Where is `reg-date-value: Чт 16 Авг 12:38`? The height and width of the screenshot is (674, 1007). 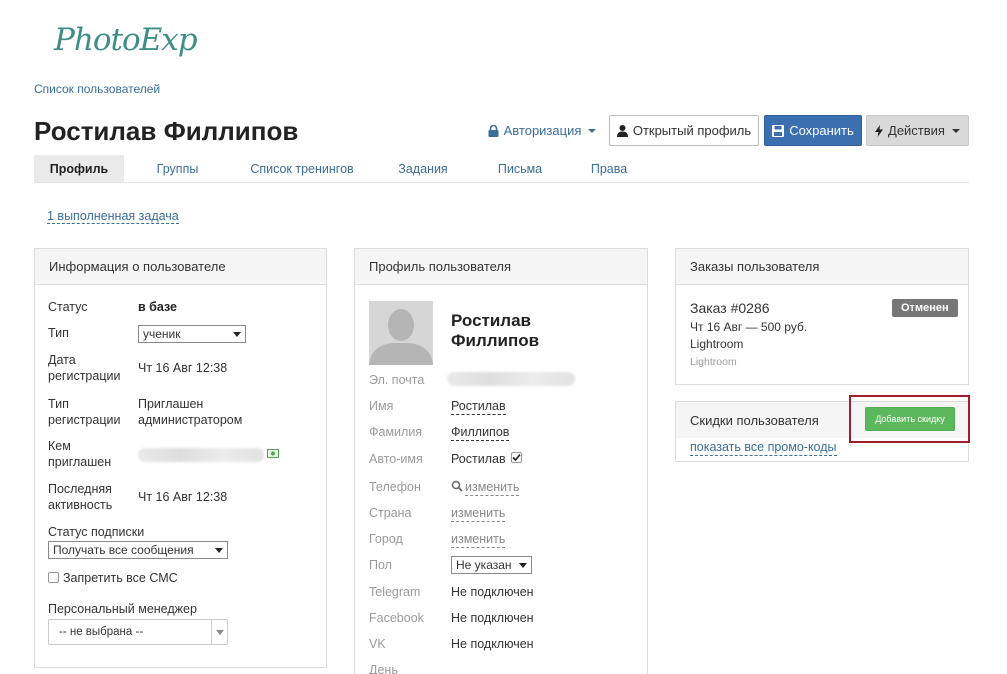 reg-date-value: Чт 16 Авг 12:38 is located at coordinates (183, 368).